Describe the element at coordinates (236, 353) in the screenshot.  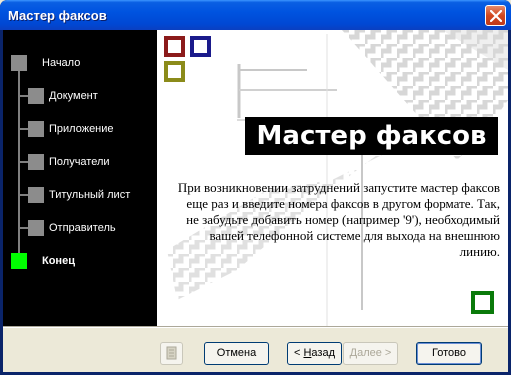
I see `cancel-button: Отмена` at that location.